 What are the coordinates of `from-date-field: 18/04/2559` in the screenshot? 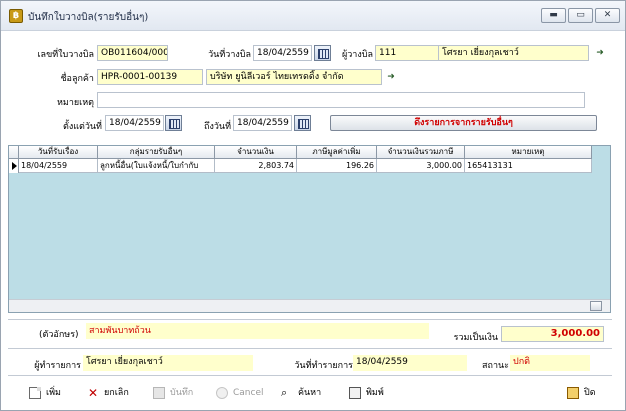 It's located at (134, 123).